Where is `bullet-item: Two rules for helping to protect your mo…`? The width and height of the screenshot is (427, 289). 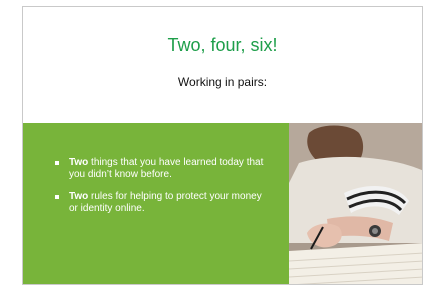 bullet-item: Two rules for helping to protect your mo… is located at coordinates (162, 203).